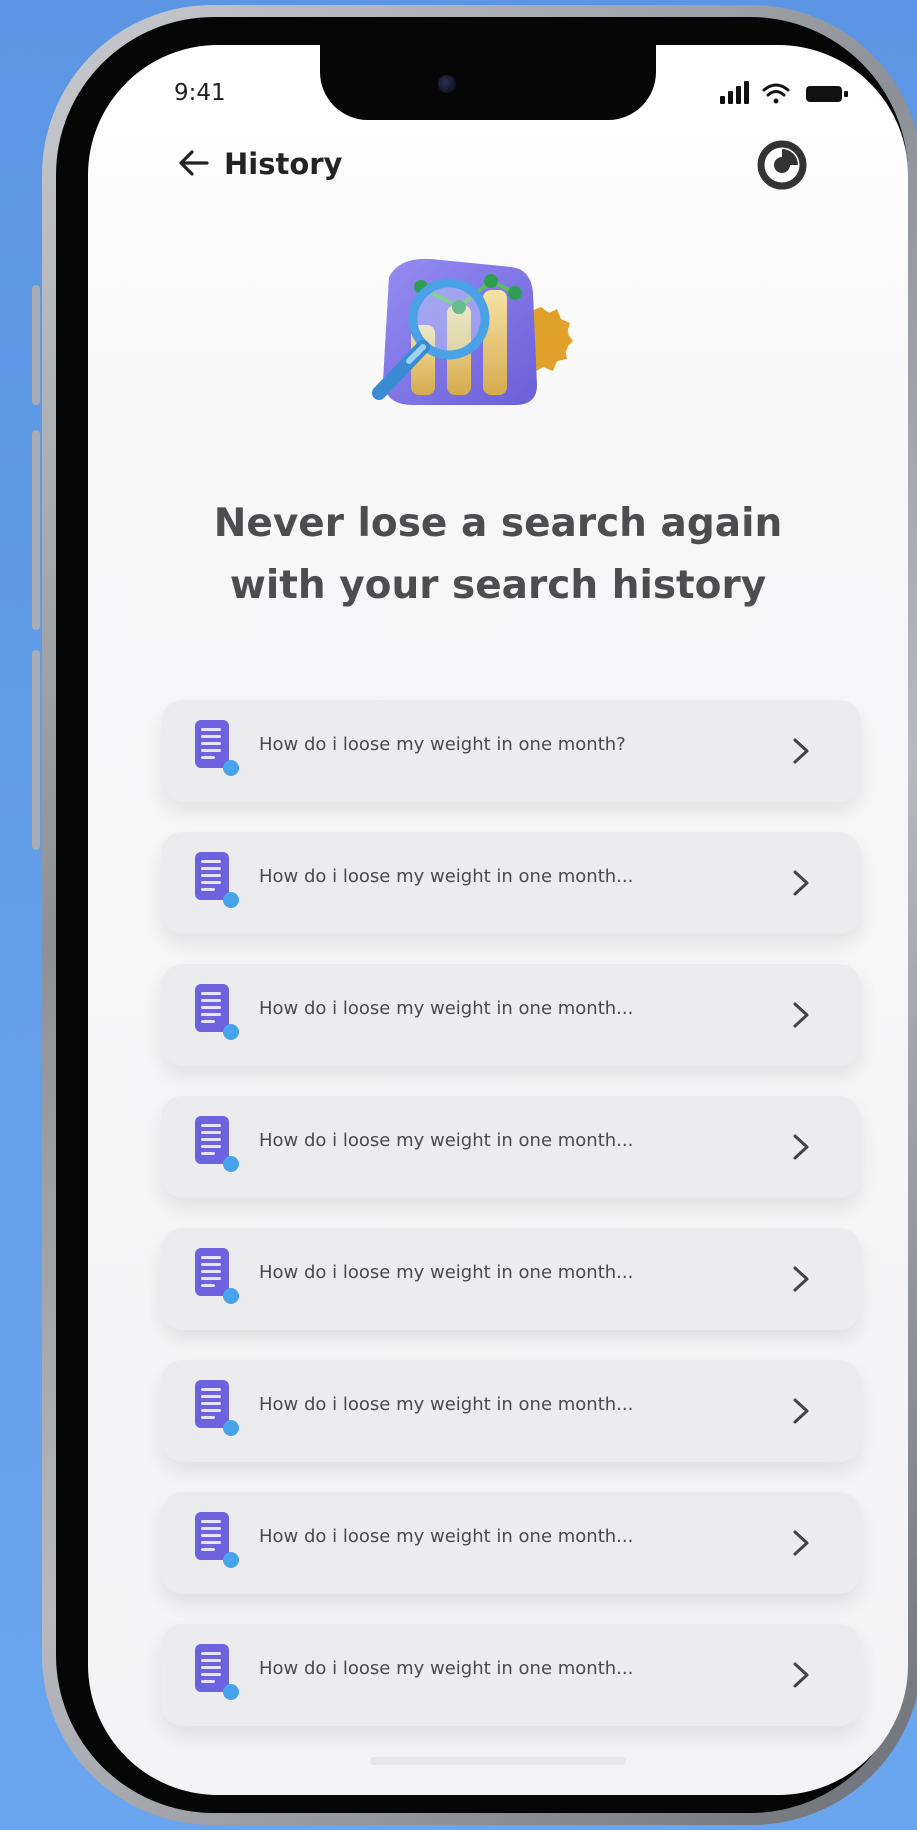  I want to click on wifi-icon, so click(776, 93).